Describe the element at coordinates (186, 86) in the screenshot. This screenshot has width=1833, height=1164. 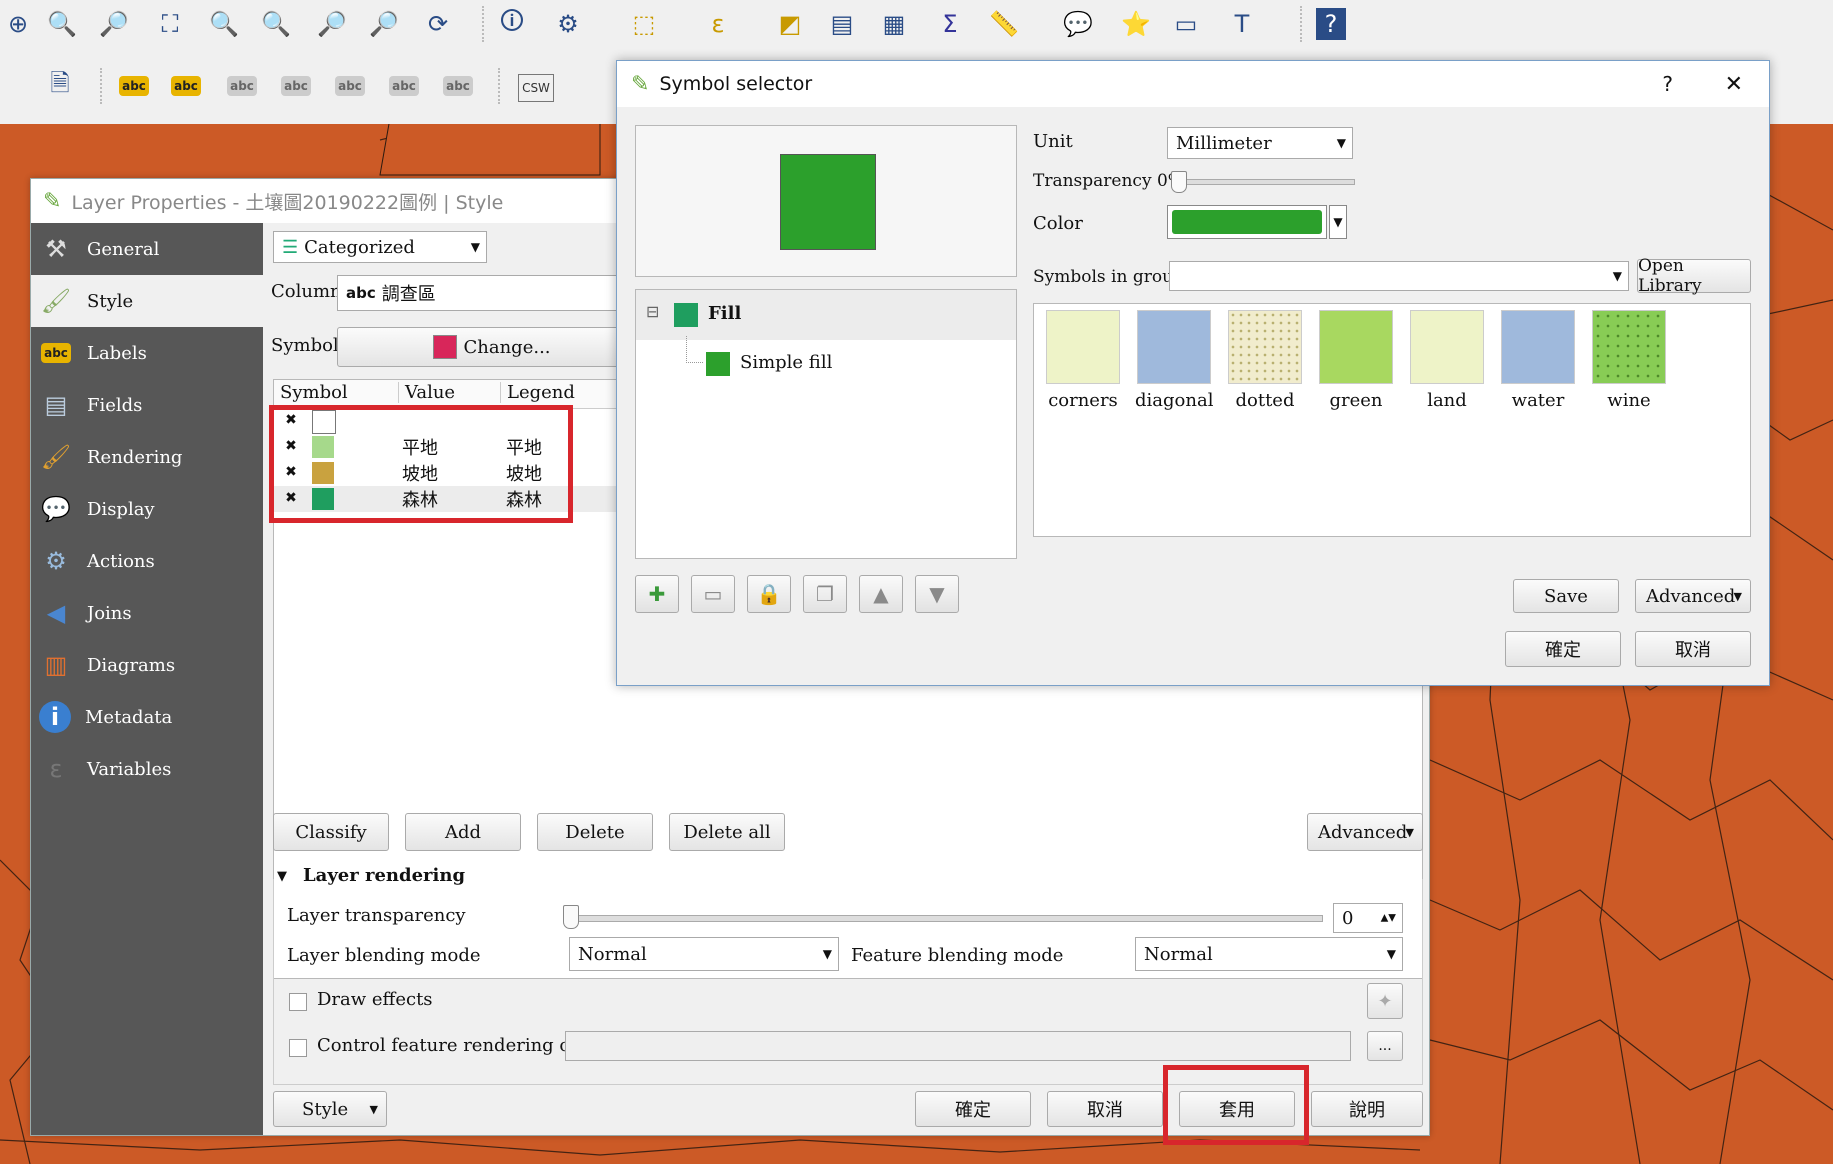
I see `pin-label-icon: abc` at that location.